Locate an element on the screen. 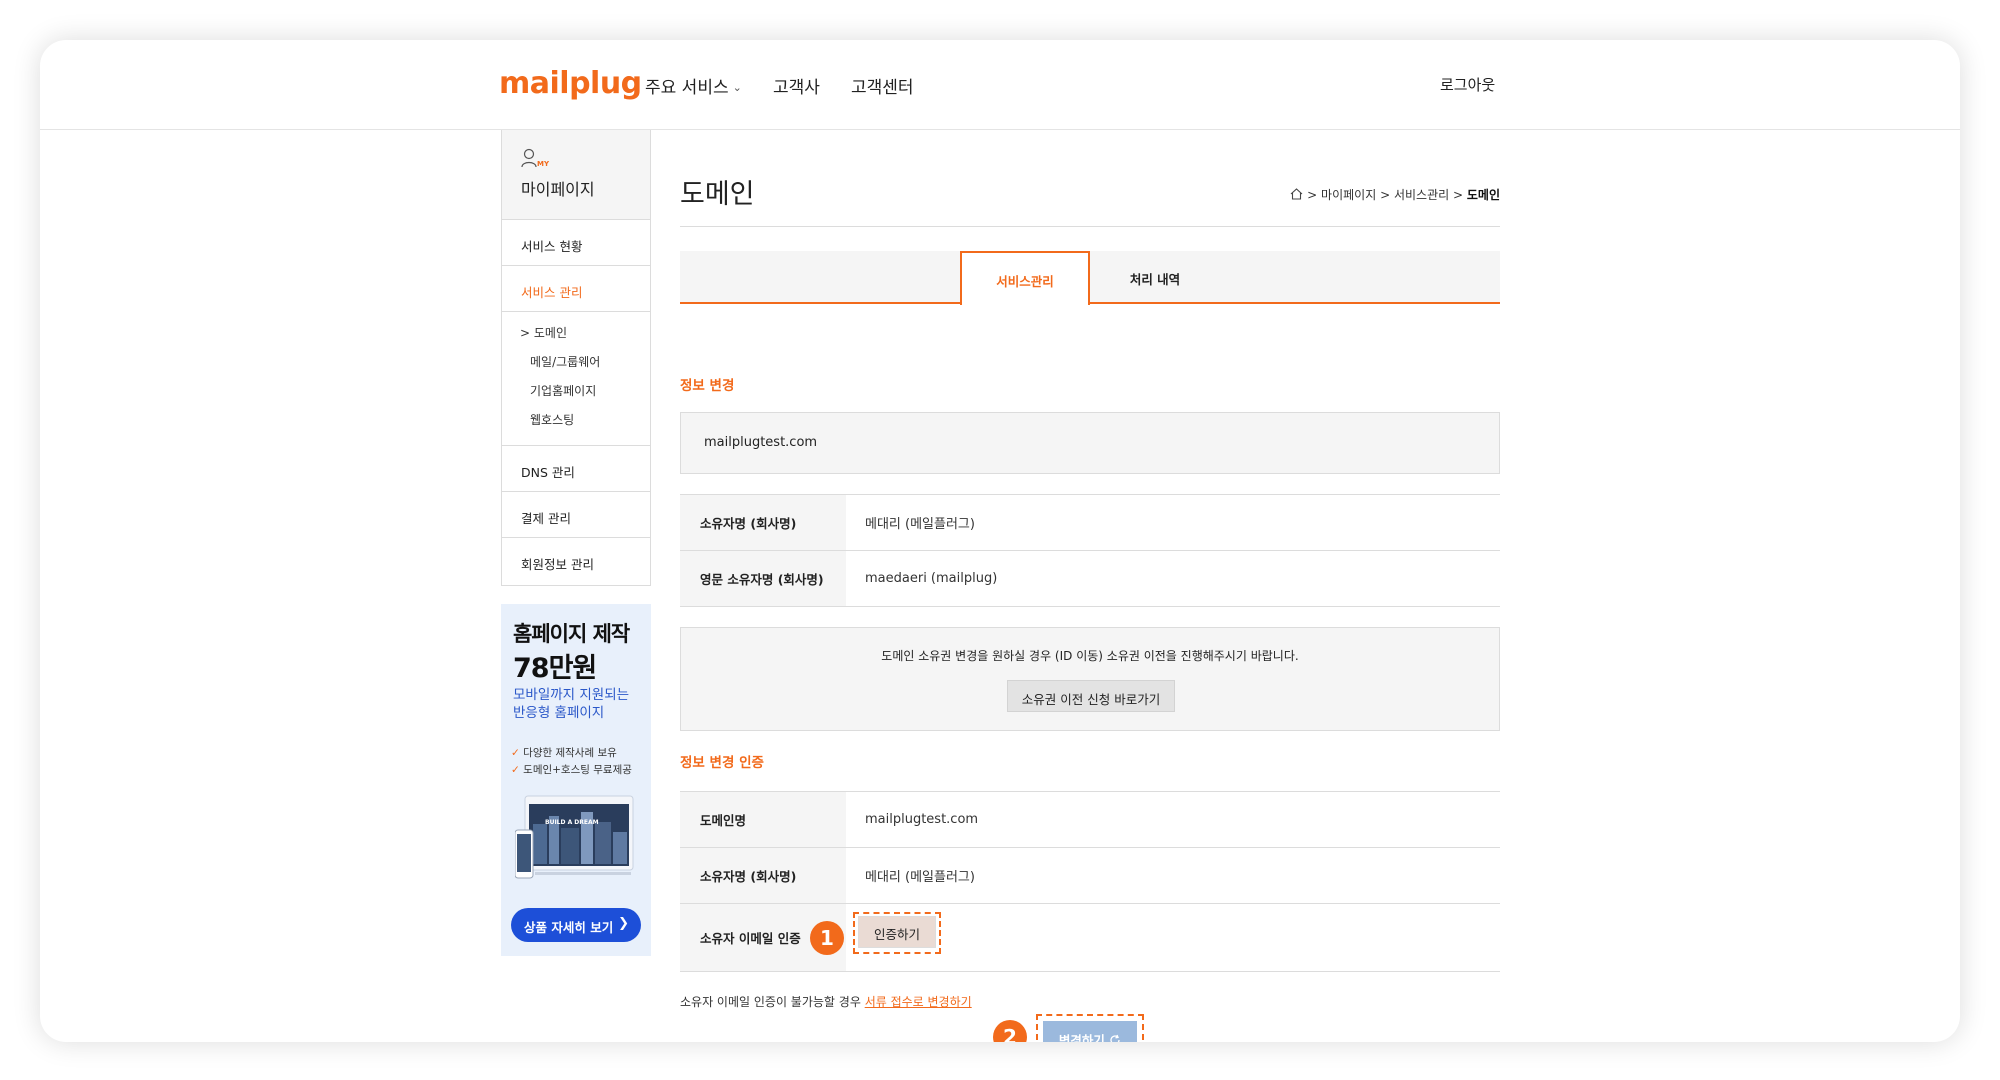 Image resolution: width=2000 pixels, height=1080 pixels. nav-main-services-label: 주요 서비스 is located at coordinates (687, 88).